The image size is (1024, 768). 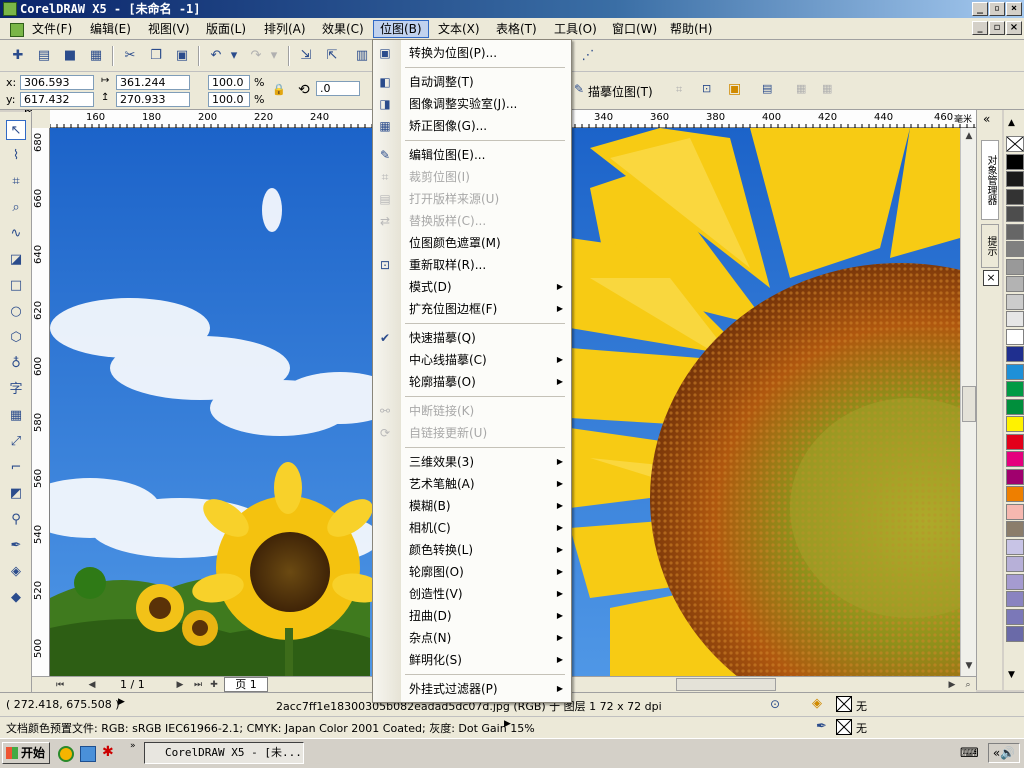 I want to click on menu-arrange: 排列(A), so click(x=285, y=29).